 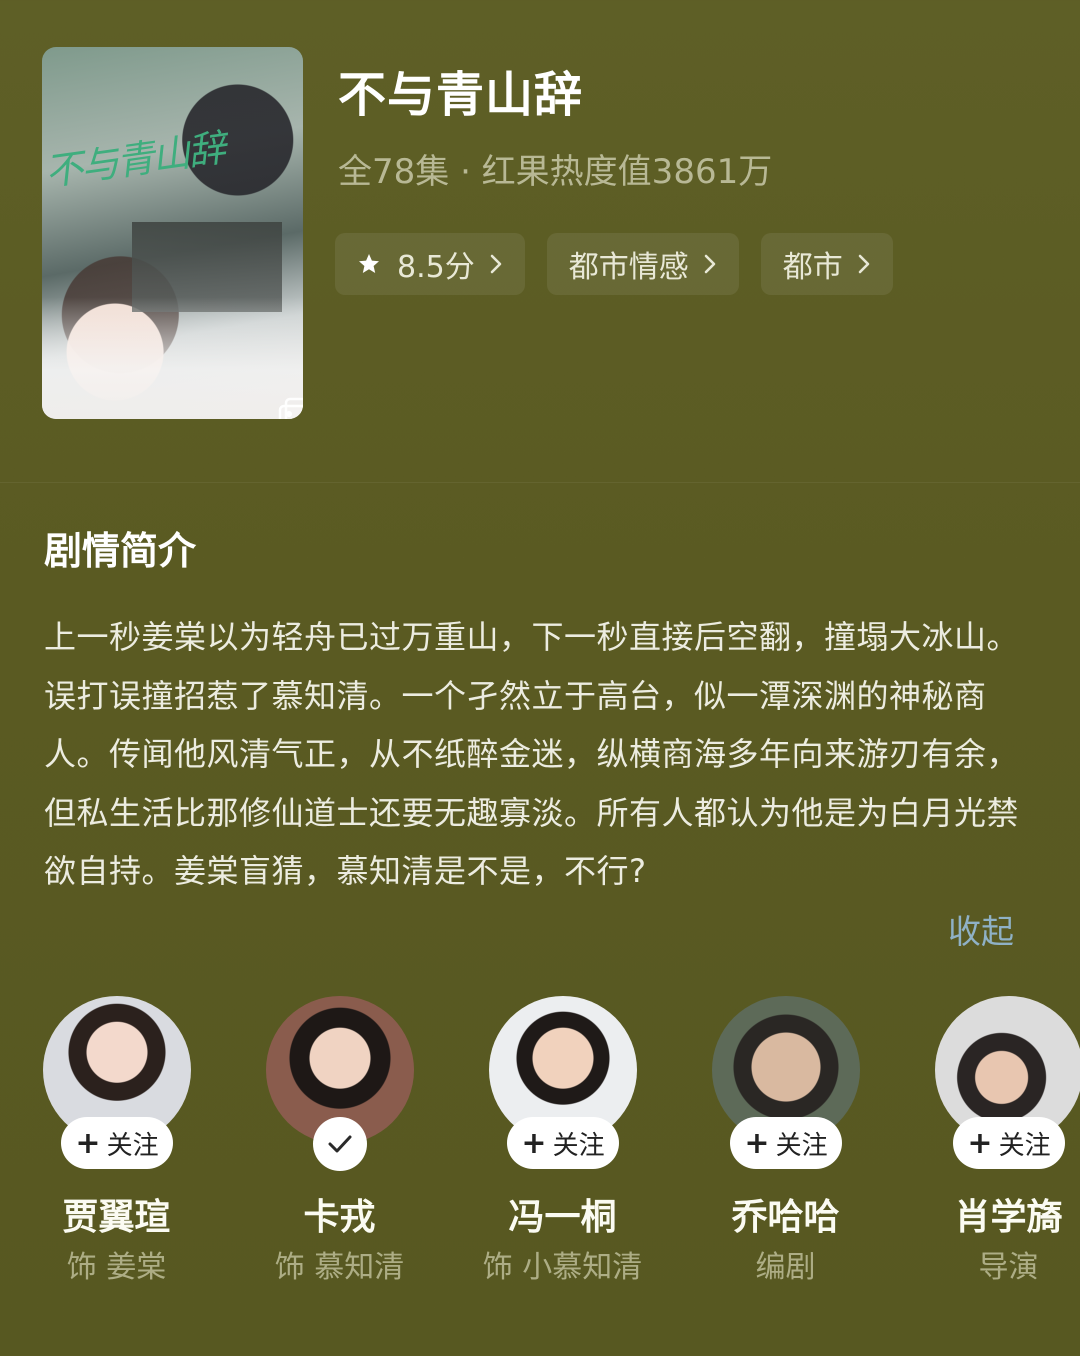 I want to click on drama-meta: 全78集 · 红果热度值3861万, so click(x=555, y=172).